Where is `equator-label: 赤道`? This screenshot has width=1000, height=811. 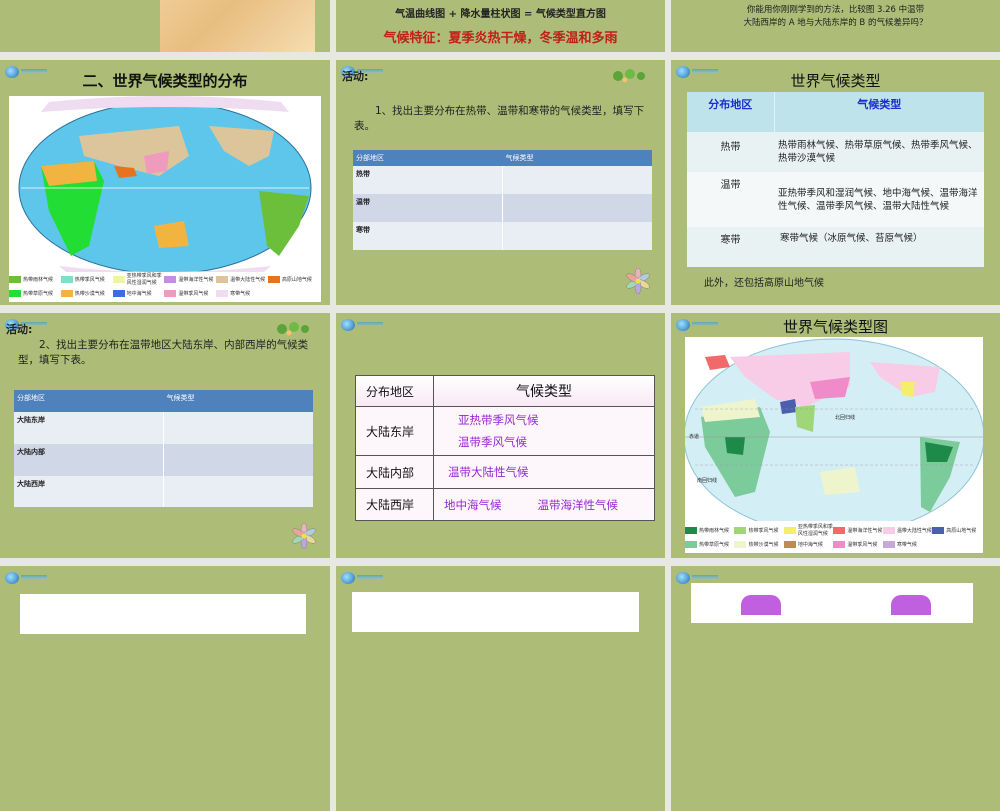 equator-label: 赤道 is located at coordinates (694, 437).